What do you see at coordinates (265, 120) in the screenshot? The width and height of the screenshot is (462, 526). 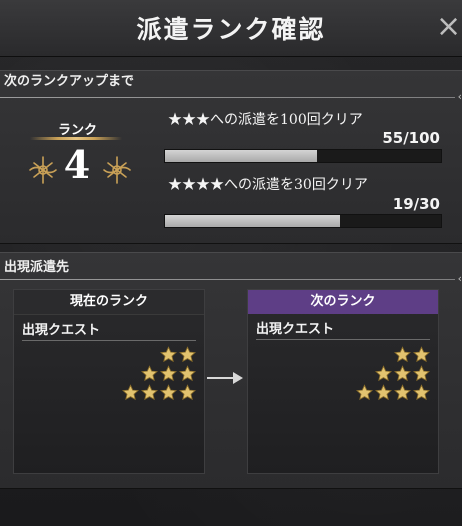 I see `goal-text: ★★★への派遣を100回クリア` at bounding box center [265, 120].